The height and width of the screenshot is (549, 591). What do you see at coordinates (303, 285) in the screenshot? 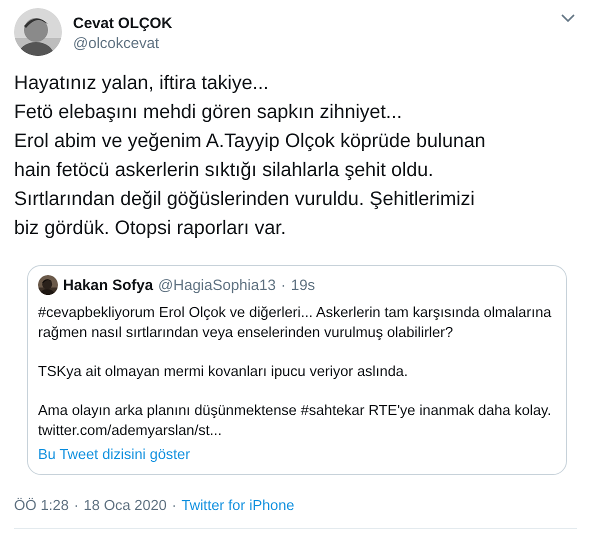
I see `quoted-time: 19s` at bounding box center [303, 285].